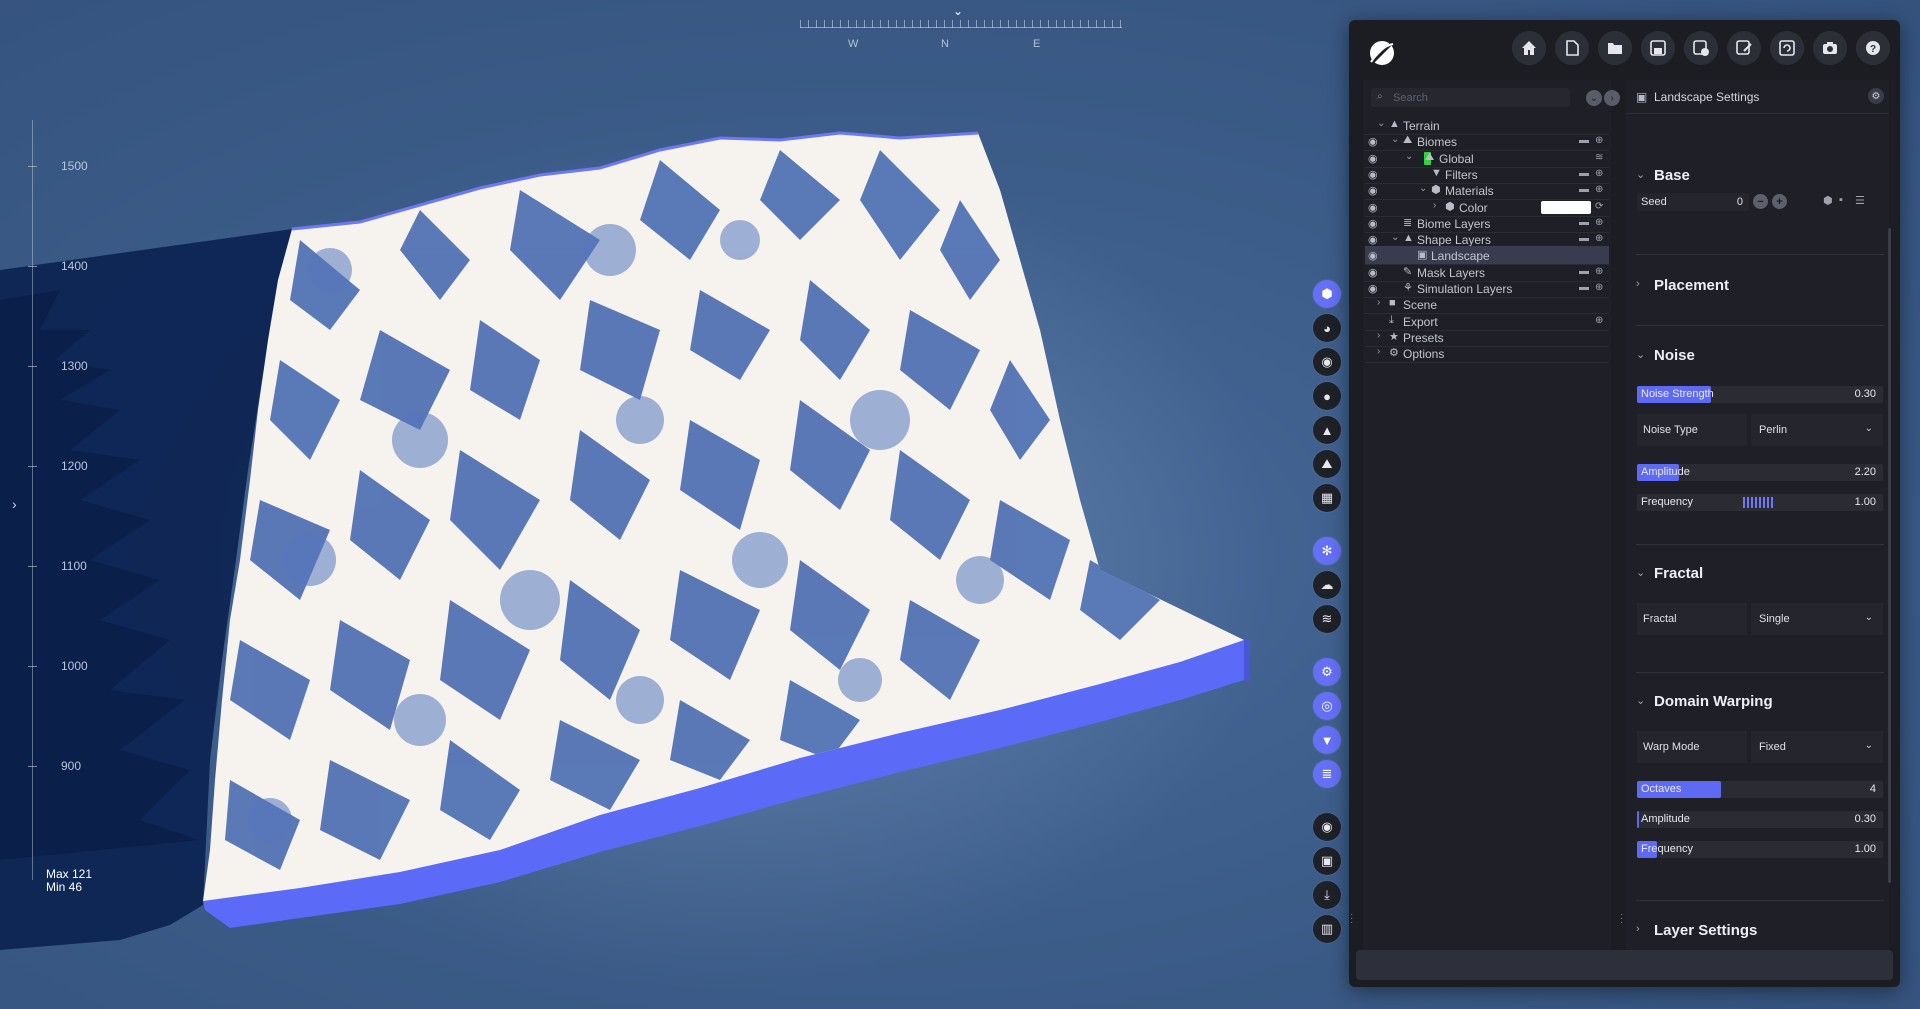  I want to click on settings-scrollbar, so click(1889, 555).